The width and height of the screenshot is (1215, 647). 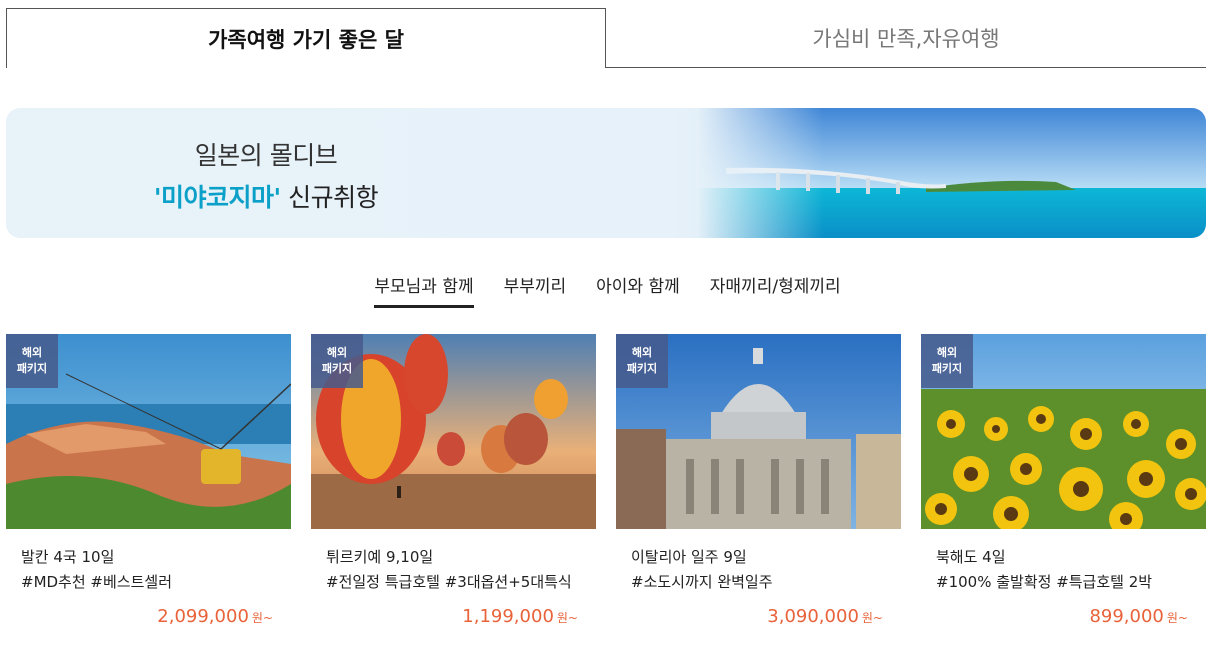 I want to click on card-image-vatican: 해외 패키지, so click(x=758, y=431).